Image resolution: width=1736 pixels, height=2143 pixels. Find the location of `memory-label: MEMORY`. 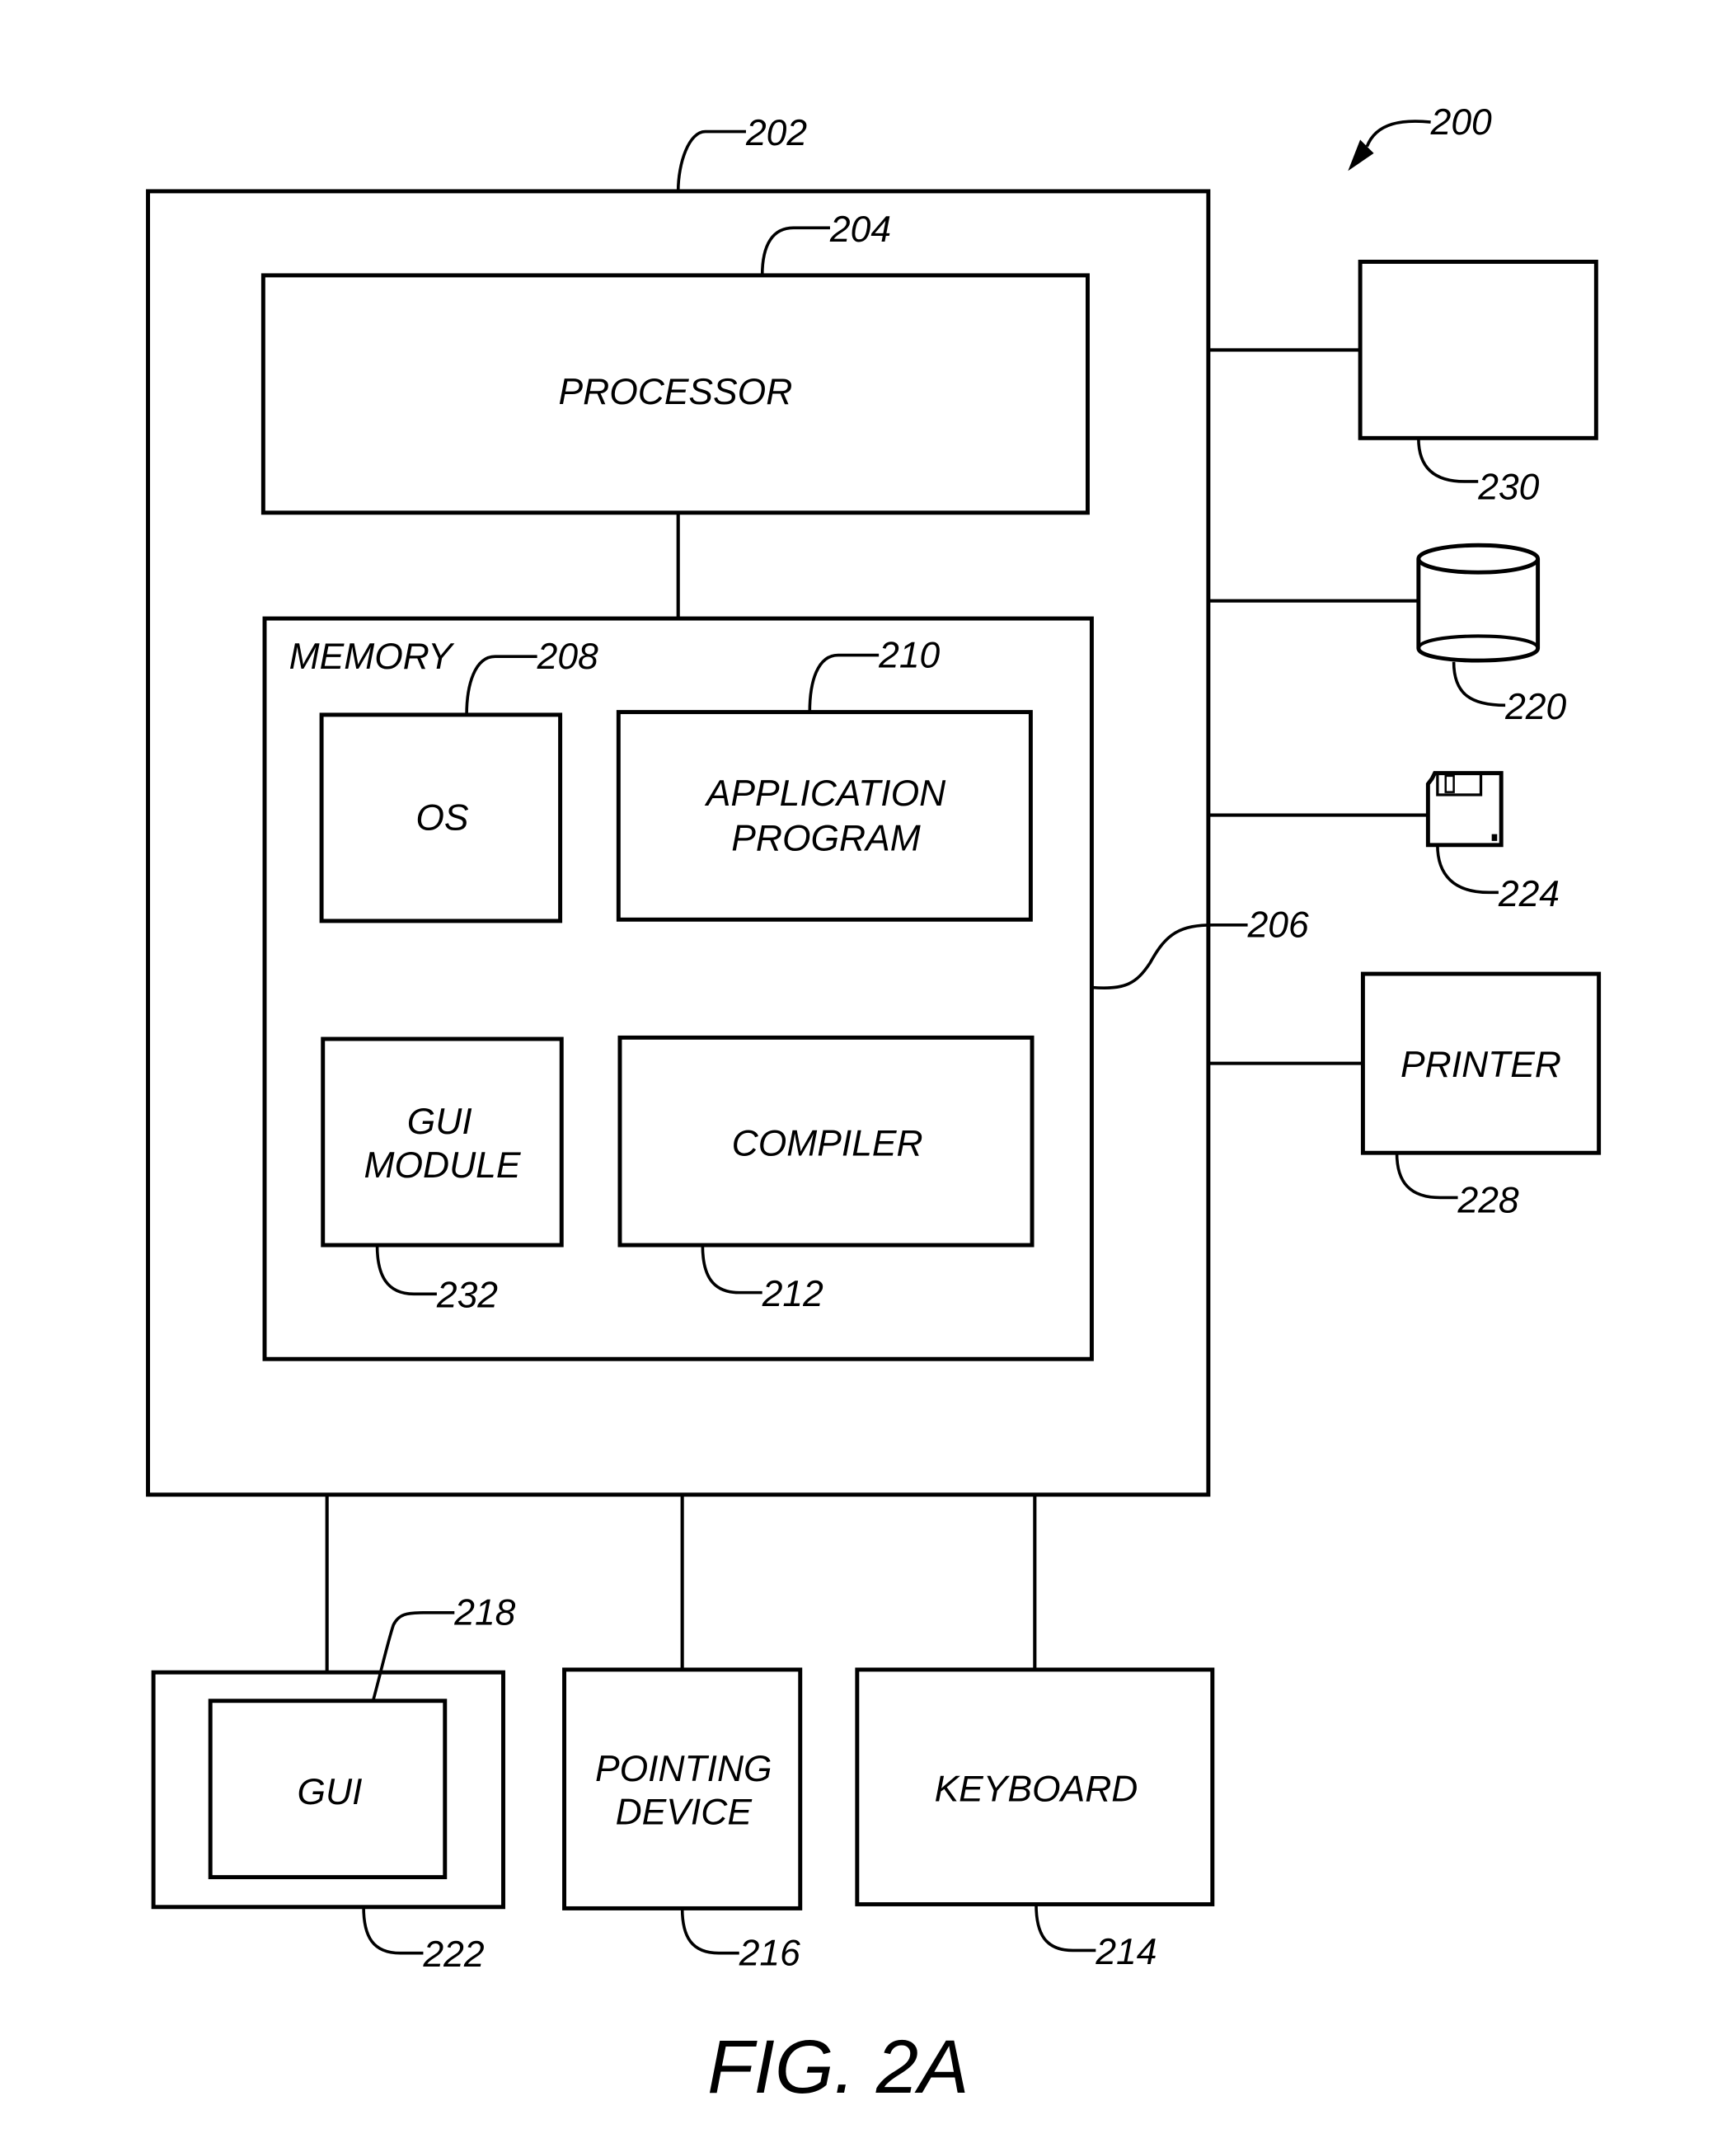

memory-label: MEMORY is located at coordinates (372, 657).